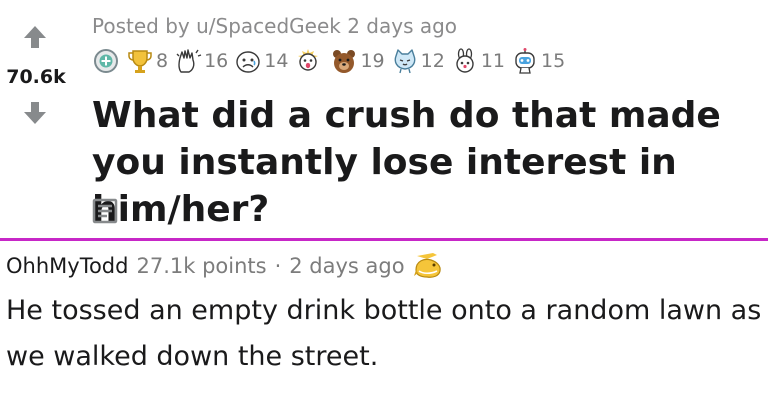 Image resolution: width=768 pixels, height=402 pixels. Describe the element at coordinates (538, 61) in the screenshot. I see `award-robot: 15` at that location.